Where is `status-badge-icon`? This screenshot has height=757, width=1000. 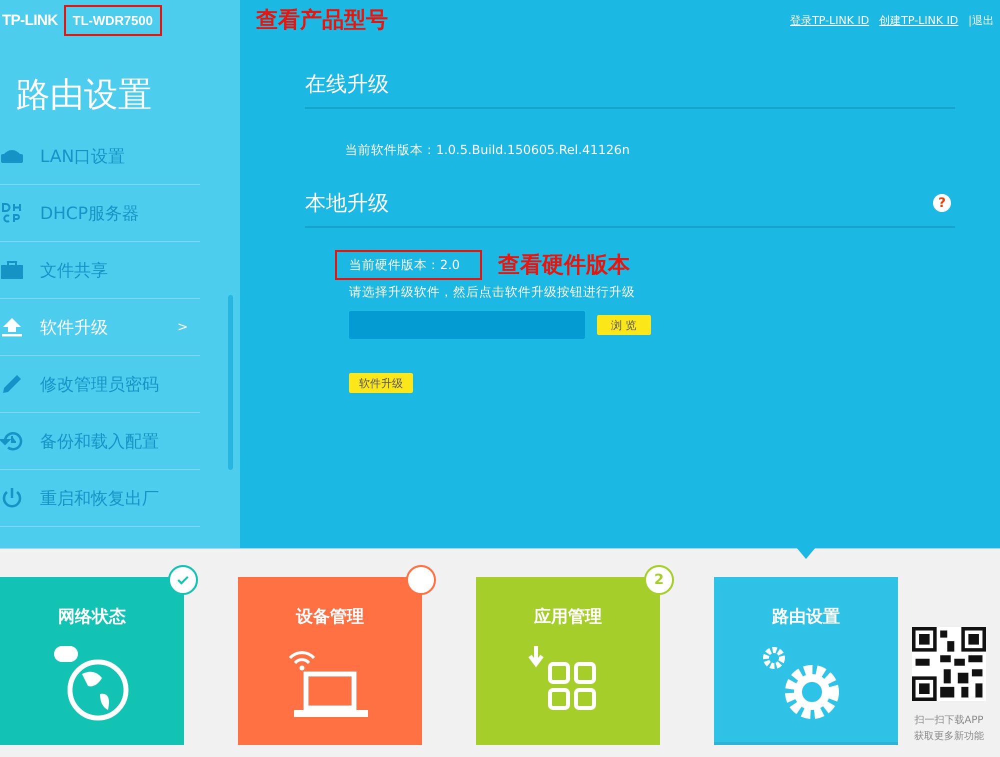
status-badge-icon is located at coordinates (421, 580).